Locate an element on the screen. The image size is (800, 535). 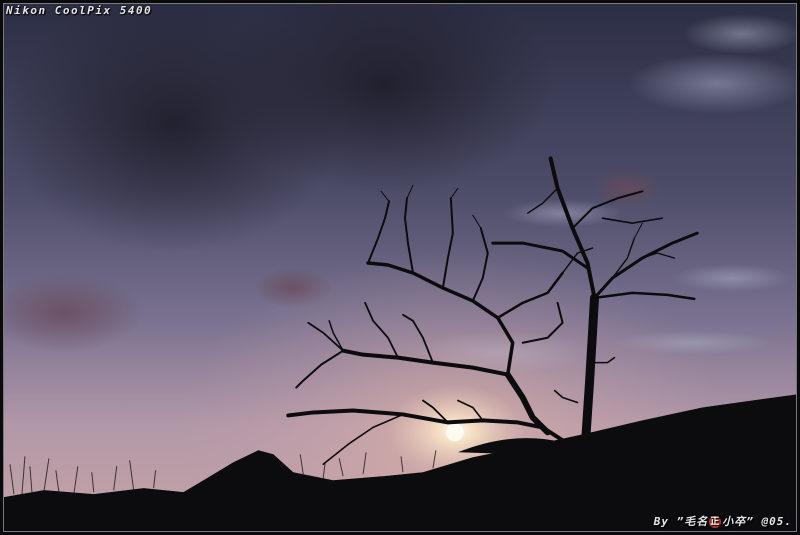
camera-caption: Nikon CoolPix 5400 is located at coordinates (79, 10).